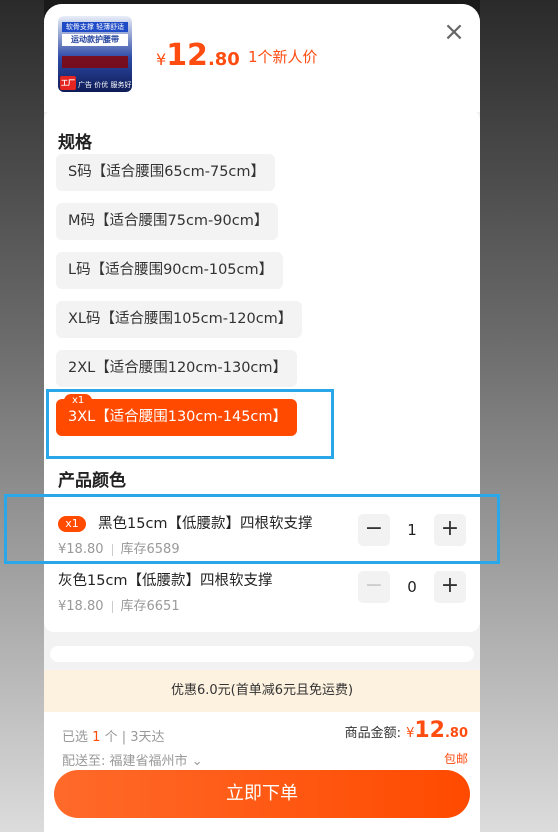 Image resolution: width=558 pixels, height=832 pixels. I want to click on color-stock: 库存6651, so click(150, 606).